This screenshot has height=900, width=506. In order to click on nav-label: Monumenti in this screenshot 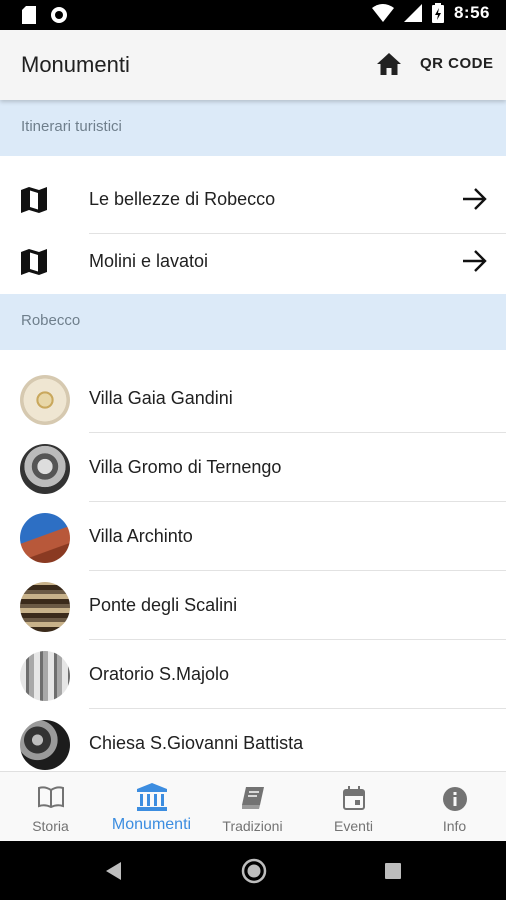, I will do `click(151, 824)`.